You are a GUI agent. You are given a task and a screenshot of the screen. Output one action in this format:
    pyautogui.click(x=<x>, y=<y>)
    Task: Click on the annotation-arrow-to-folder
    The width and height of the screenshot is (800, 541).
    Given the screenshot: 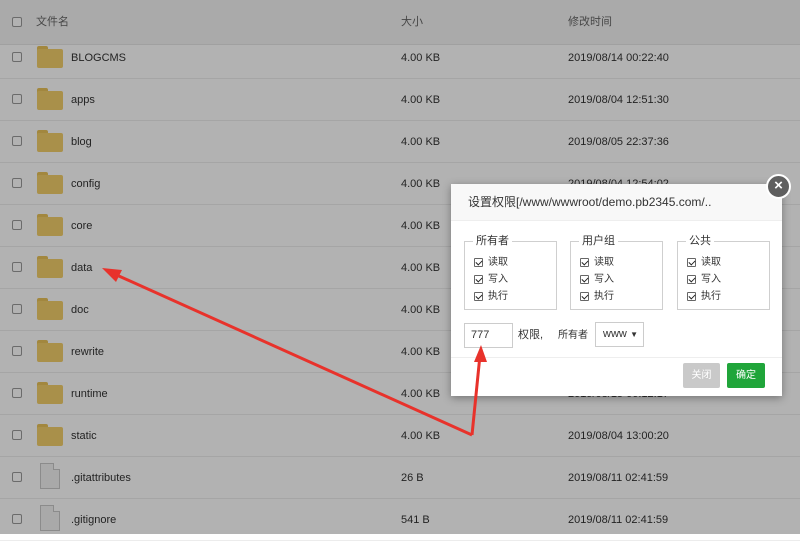 What is the action you would take?
    pyautogui.click(x=291, y=353)
    